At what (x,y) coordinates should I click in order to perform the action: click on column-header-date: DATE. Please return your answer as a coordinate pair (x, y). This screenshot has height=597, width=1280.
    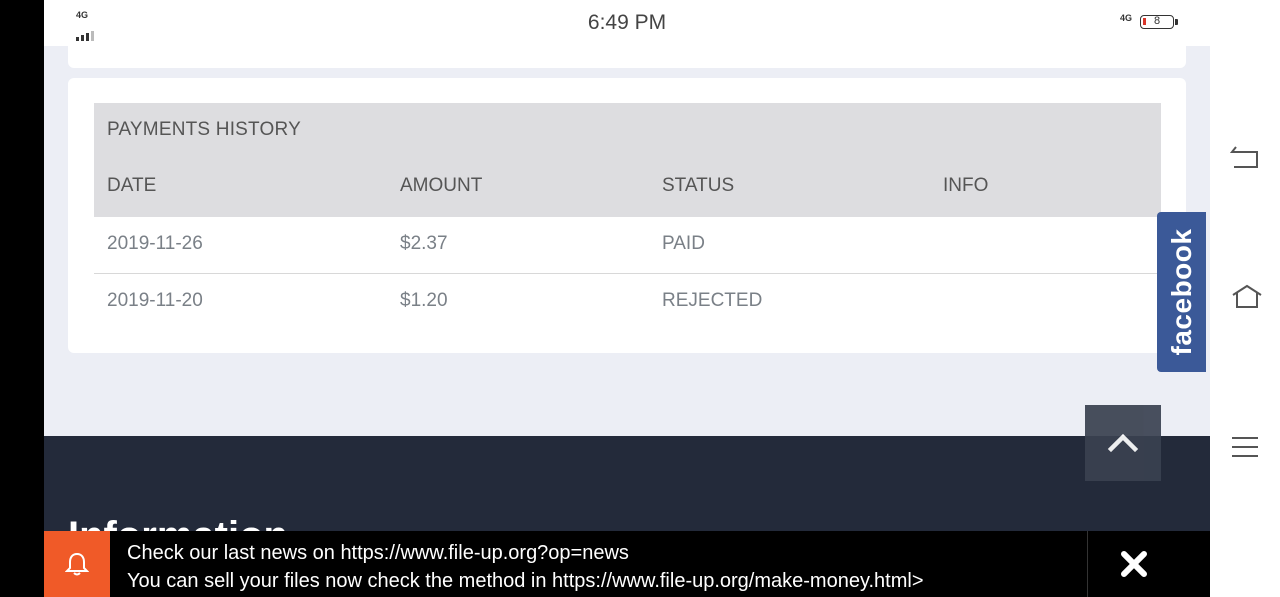
    Looking at the image, I should click on (132, 185).